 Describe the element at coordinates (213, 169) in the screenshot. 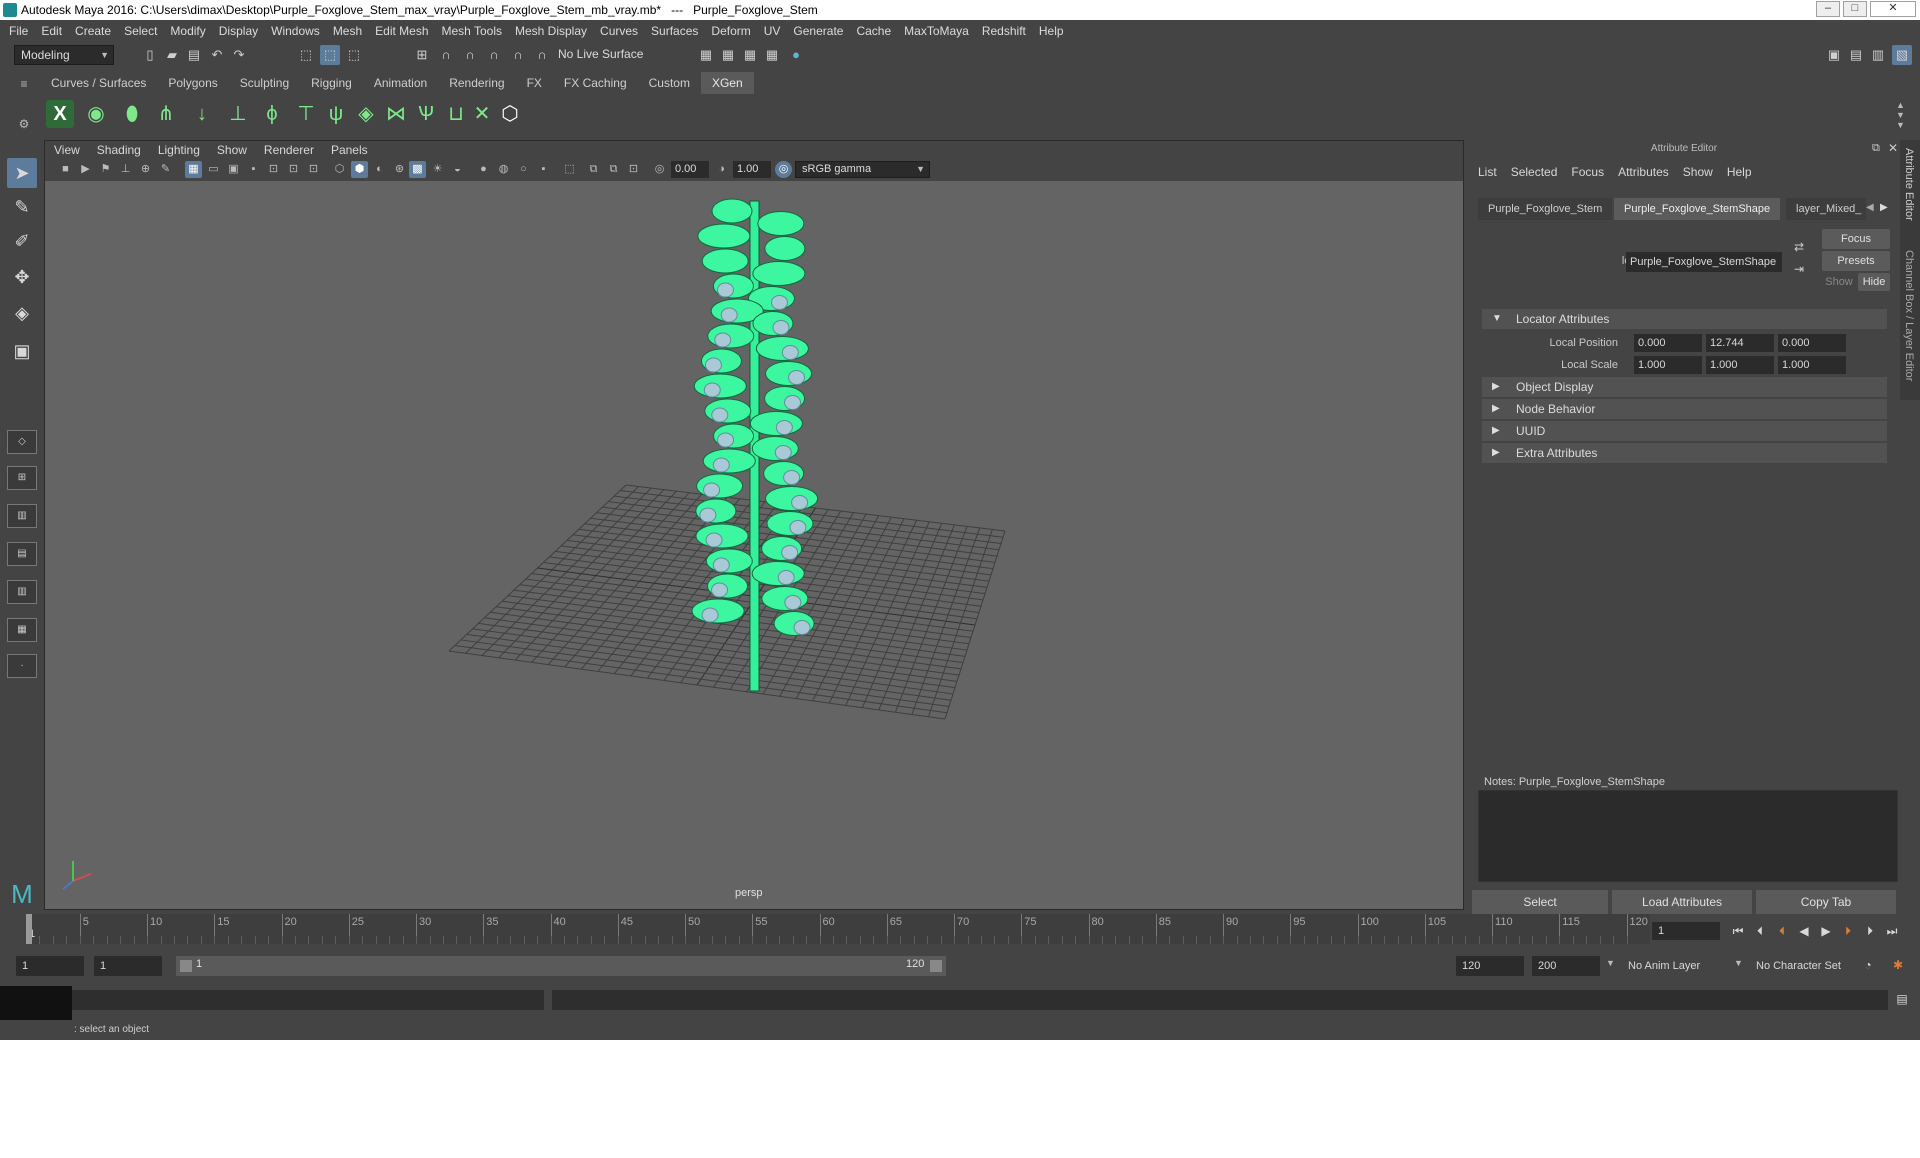

I see `film-gate-icon: ▭` at that location.